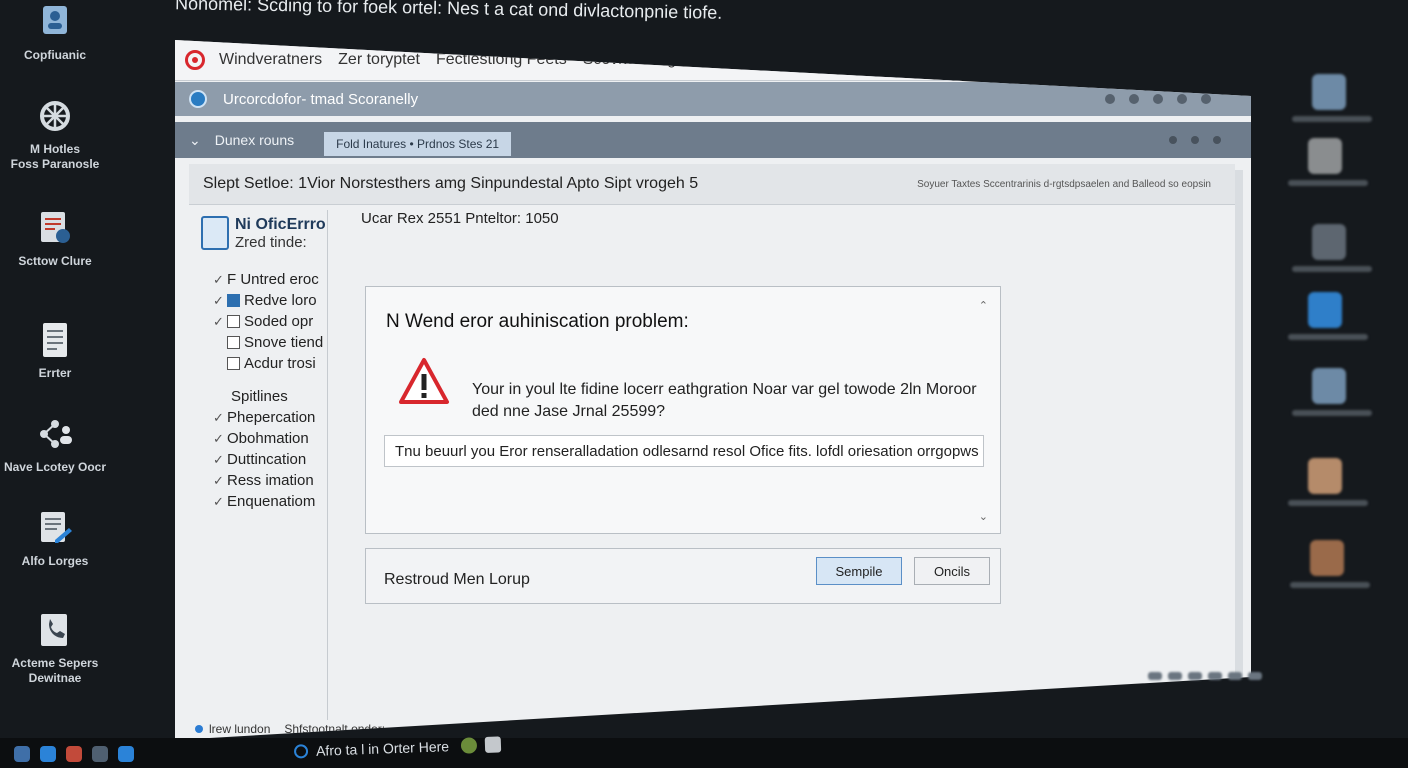  What do you see at coordinates (271, 242) in the screenshot?
I see `left-pane-subtitle: Zred tinde:` at bounding box center [271, 242].